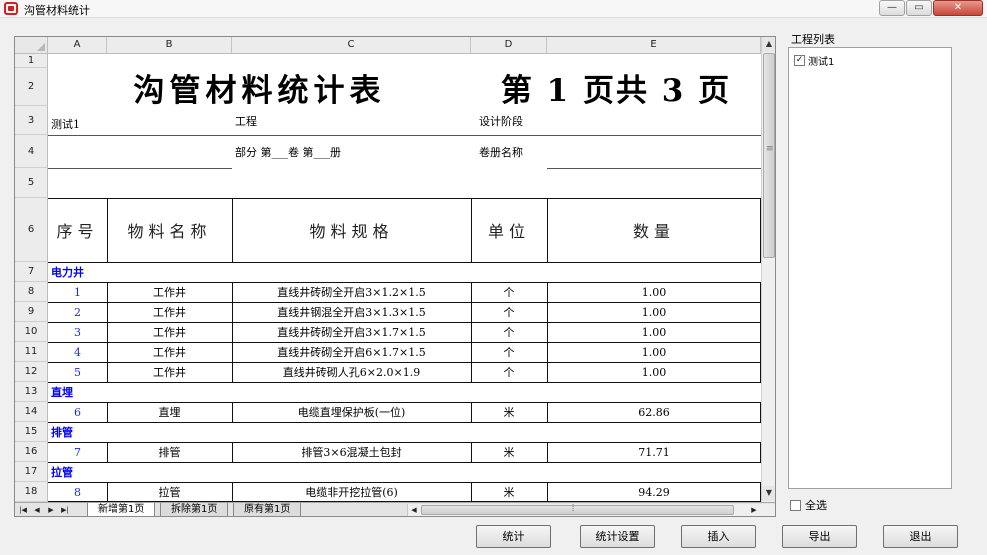 The height and width of the screenshot is (555, 987). What do you see at coordinates (121, 509) in the screenshot?
I see `tab-new-page-1: 新增第1页` at bounding box center [121, 509].